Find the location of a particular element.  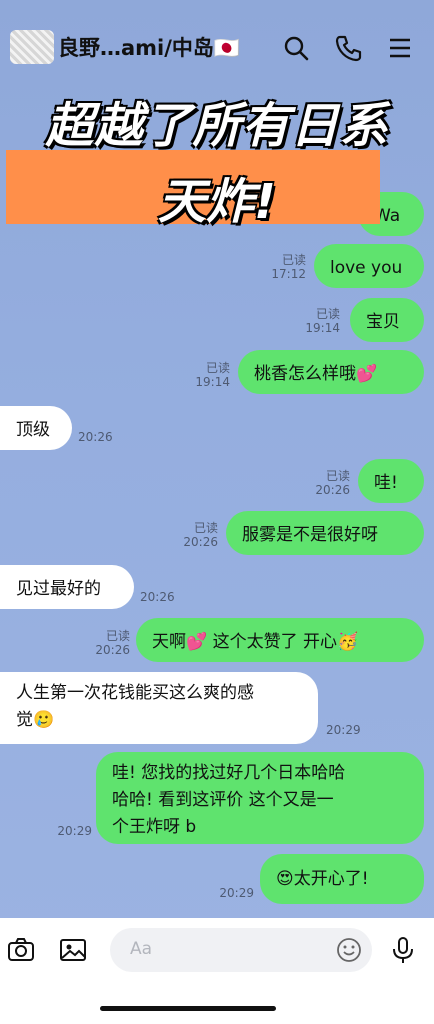

message-bubble-out: 服雾是不是很好呀 is located at coordinates (325, 533).